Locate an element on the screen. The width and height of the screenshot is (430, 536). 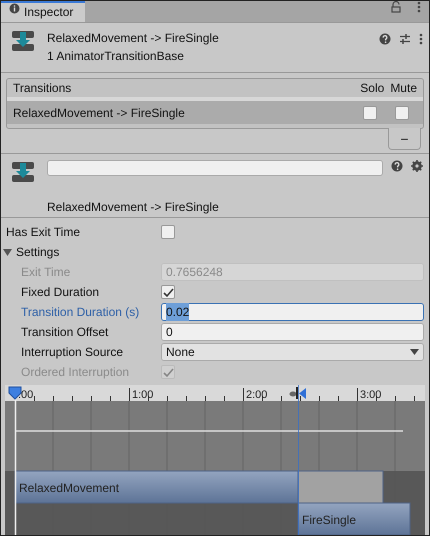
inspector-tab: Inspector is located at coordinates (43, 11).